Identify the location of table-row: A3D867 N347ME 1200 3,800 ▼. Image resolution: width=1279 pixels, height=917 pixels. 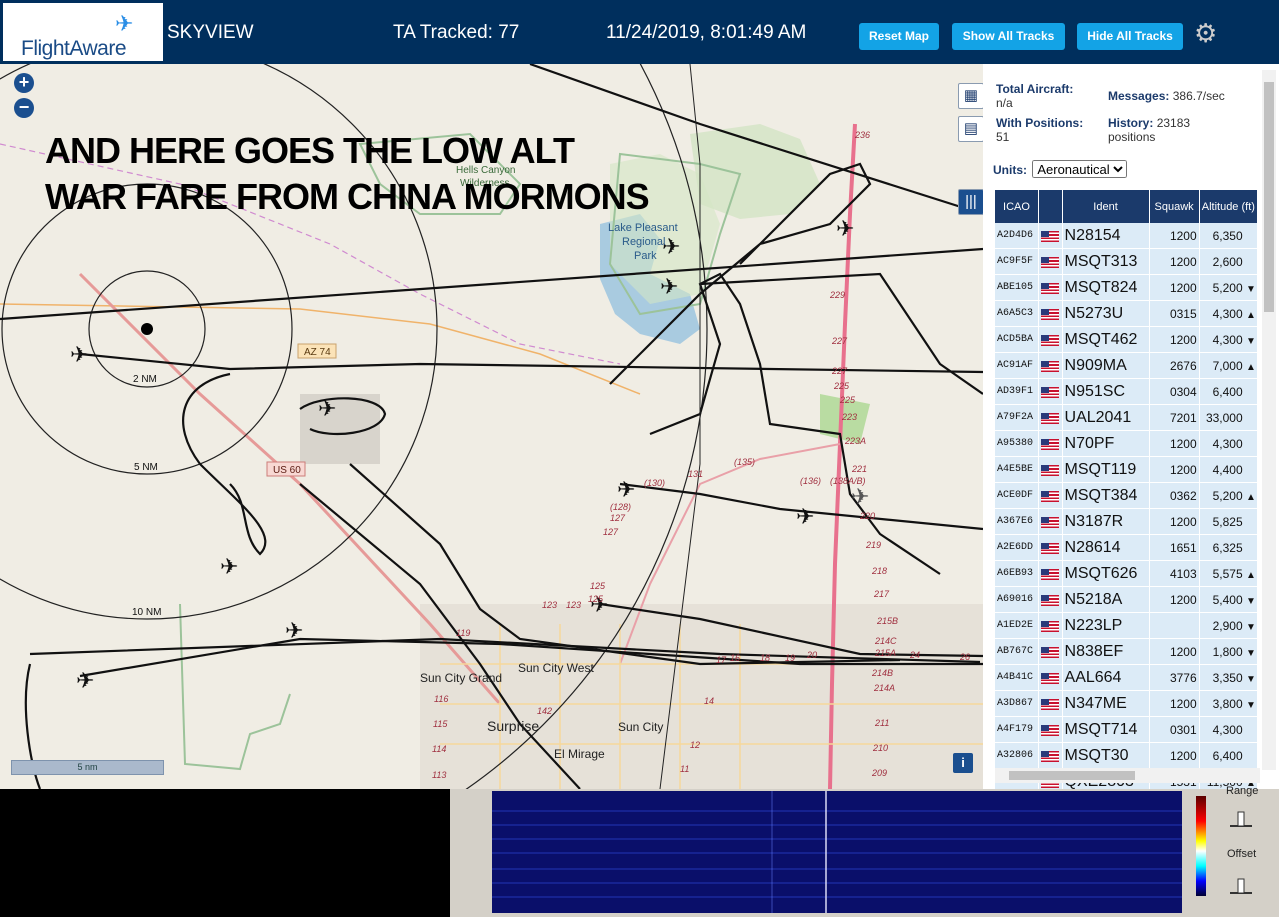
(1126, 704).